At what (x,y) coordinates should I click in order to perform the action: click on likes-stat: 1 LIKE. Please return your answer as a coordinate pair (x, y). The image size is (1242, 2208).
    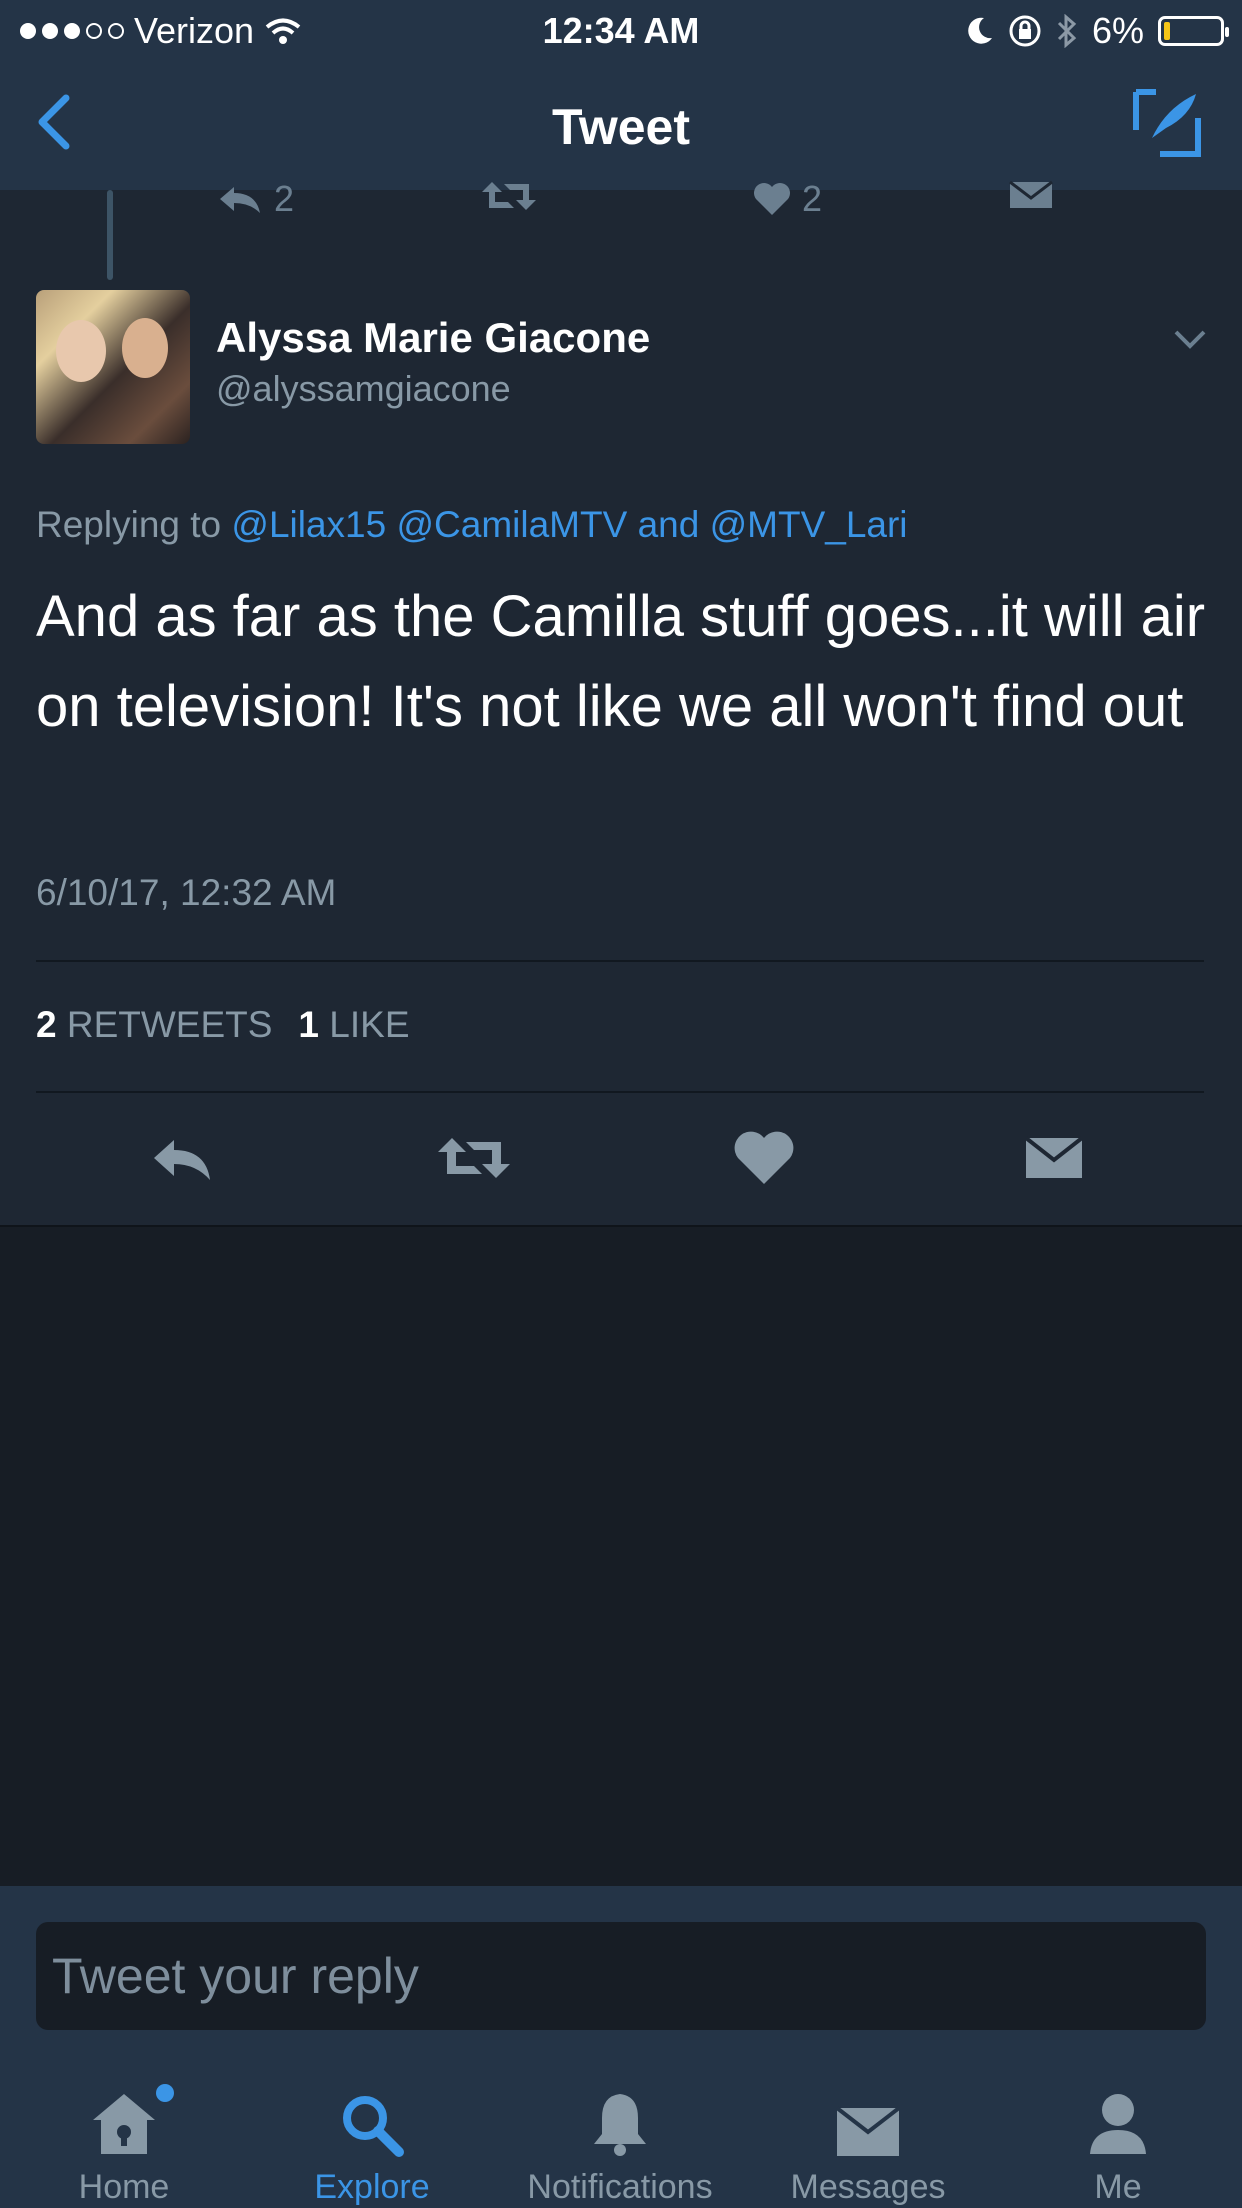
    Looking at the image, I should click on (353, 1025).